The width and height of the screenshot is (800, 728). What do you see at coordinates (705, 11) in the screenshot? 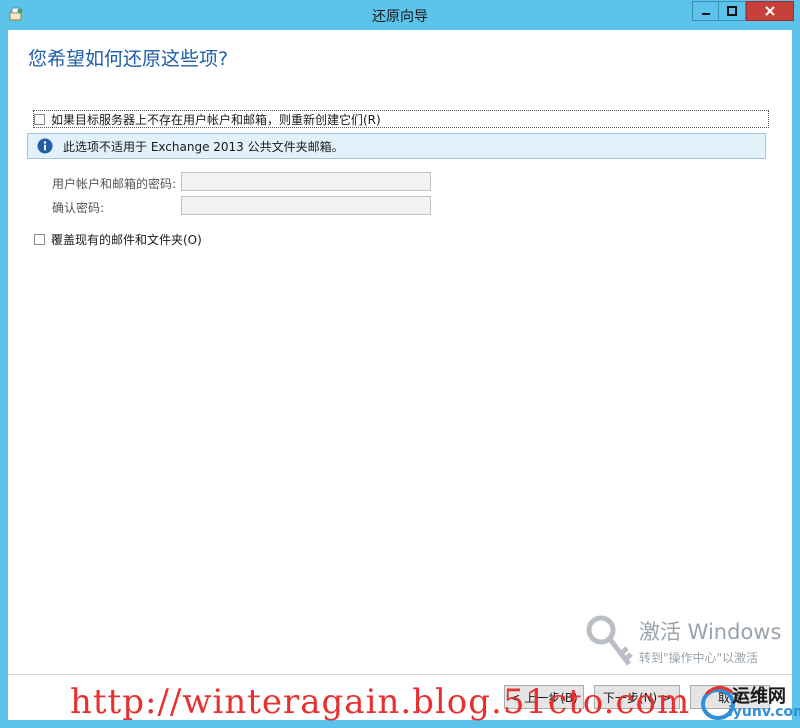
I see `minimize-button` at bounding box center [705, 11].